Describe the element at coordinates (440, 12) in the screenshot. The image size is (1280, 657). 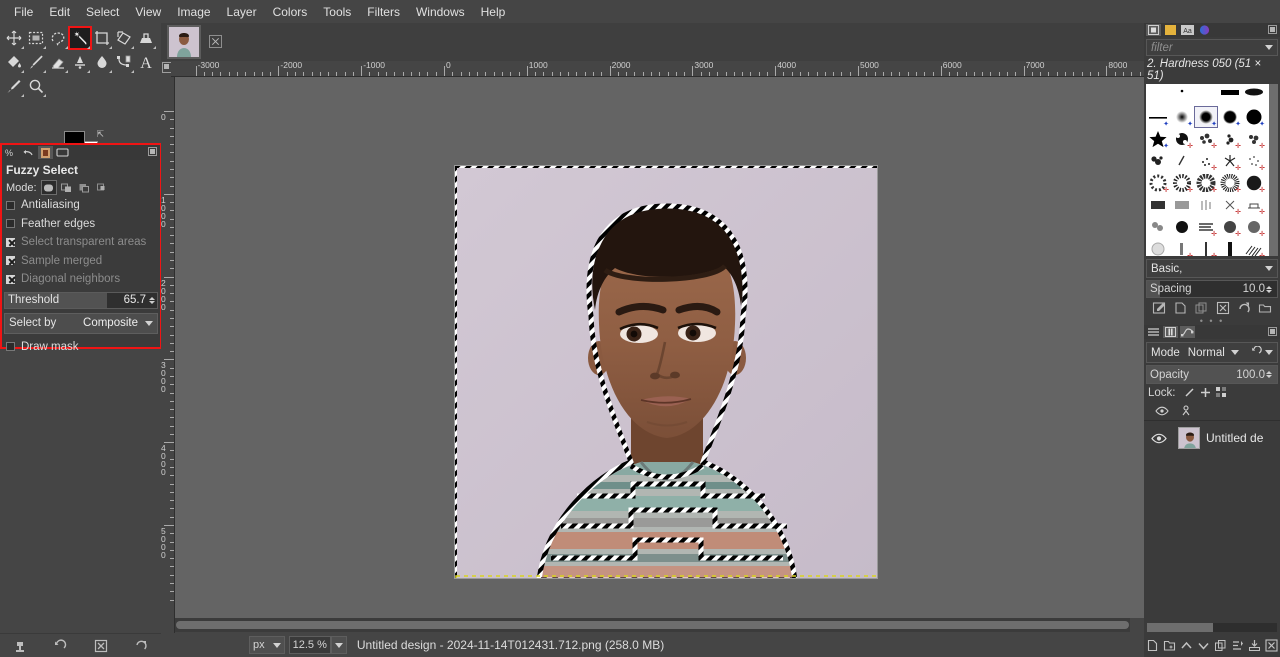
I see `menu-windows: Windows` at that location.